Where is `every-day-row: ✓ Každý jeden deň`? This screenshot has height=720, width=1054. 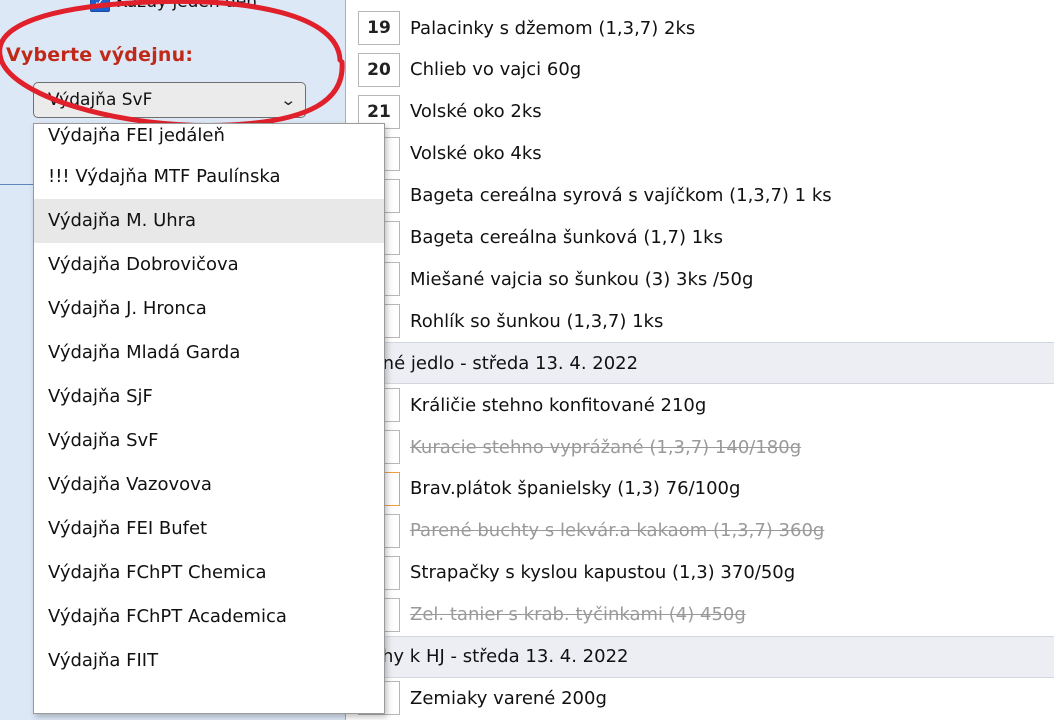
every-day-row: ✓ Každý jeden deň is located at coordinates (173, 7).